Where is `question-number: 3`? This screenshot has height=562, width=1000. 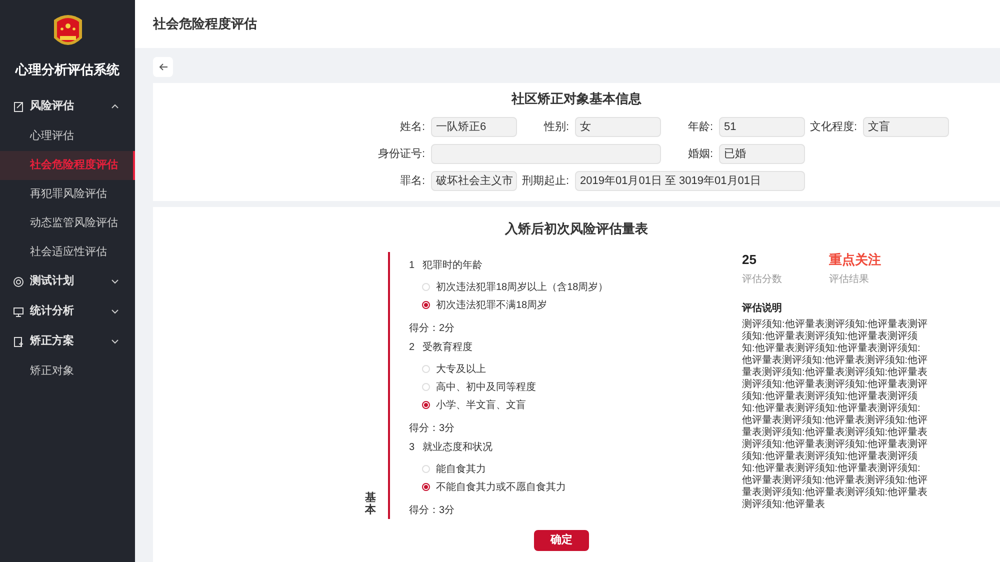 question-number: 3 is located at coordinates (412, 447).